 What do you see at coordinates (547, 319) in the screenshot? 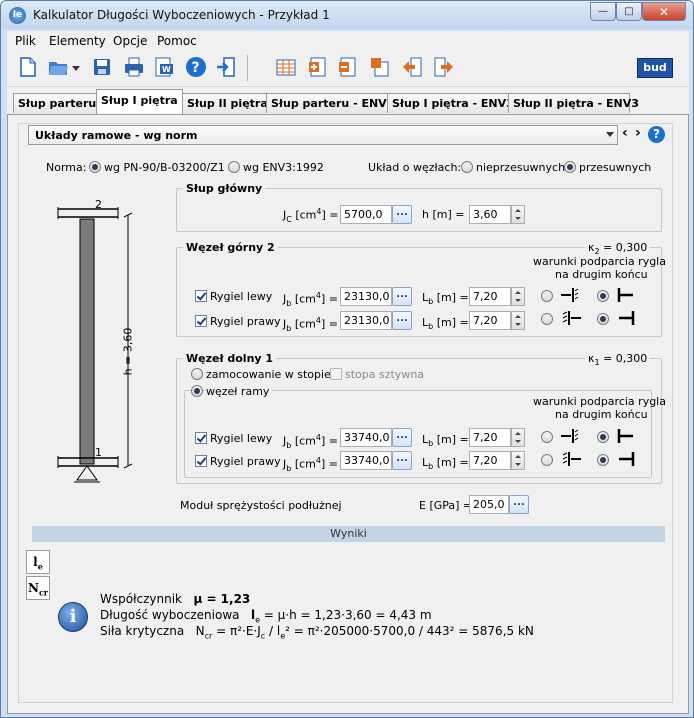
I see `wg-prawy-hinged-radio` at bounding box center [547, 319].